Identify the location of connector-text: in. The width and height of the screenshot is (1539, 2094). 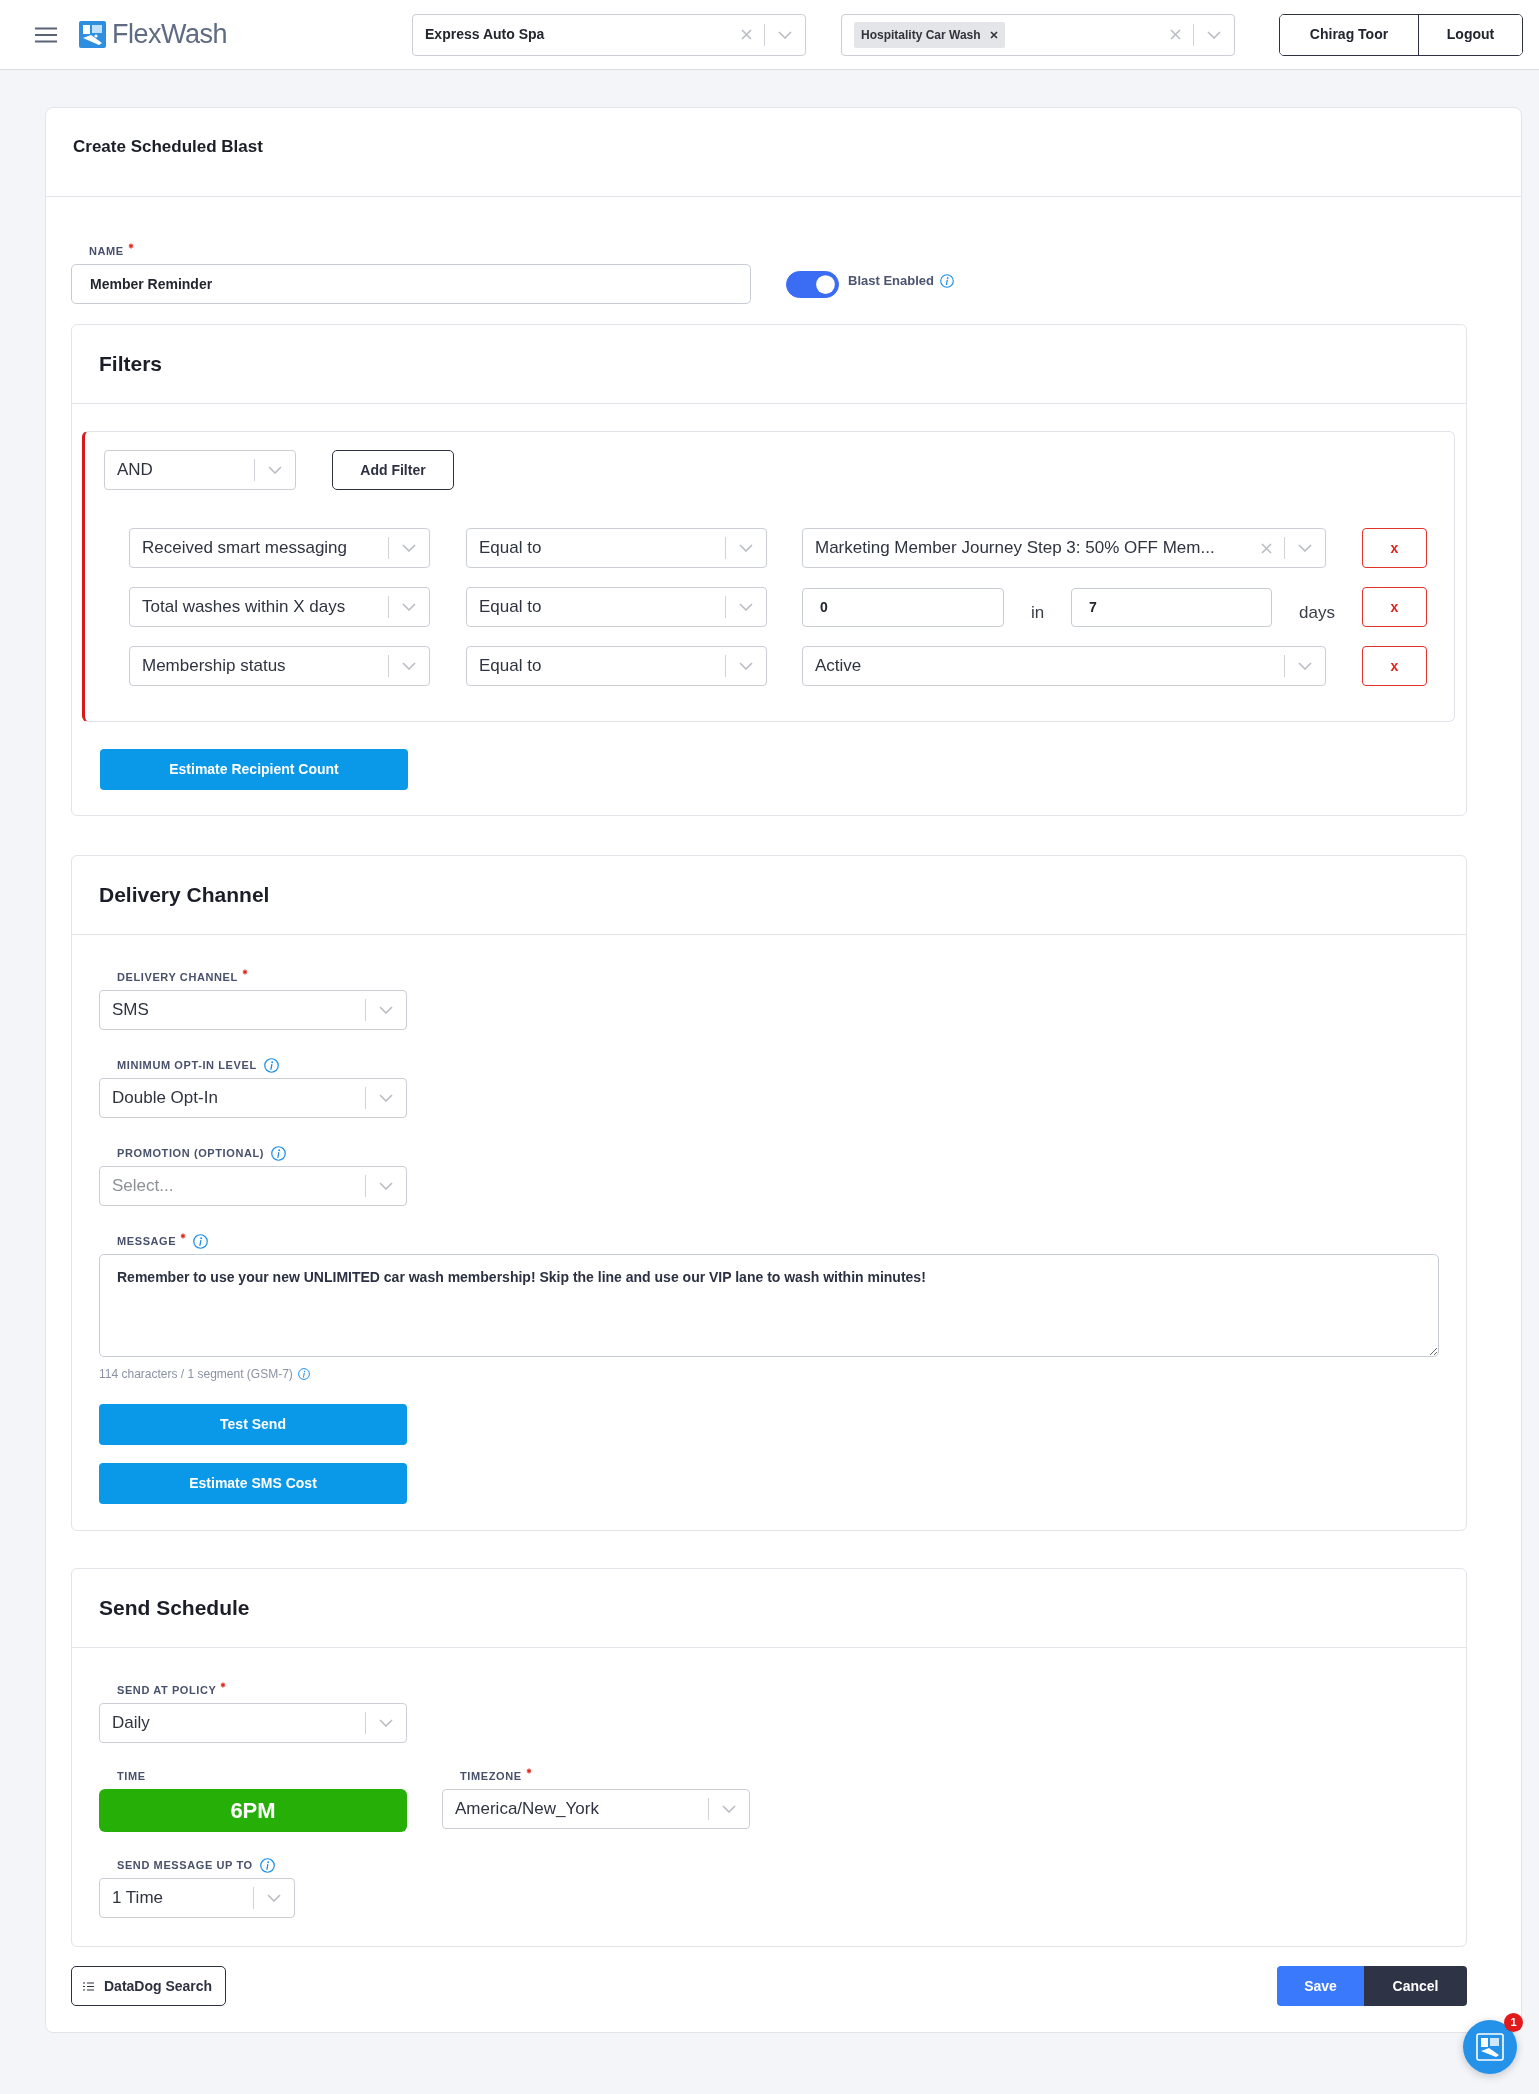
(1037, 613).